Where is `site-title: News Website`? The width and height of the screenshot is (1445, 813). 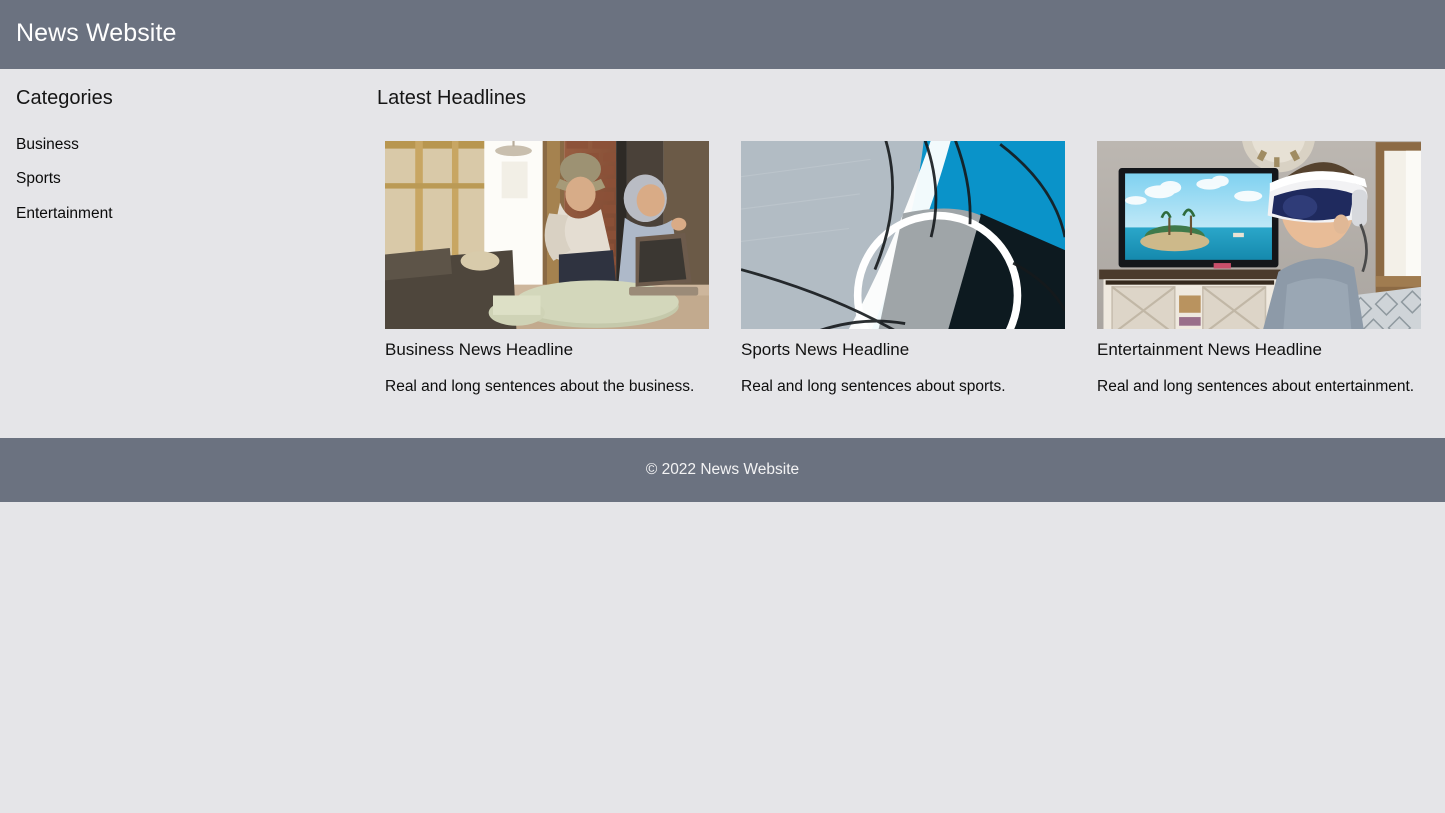 site-title: News Website is located at coordinates (96, 33).